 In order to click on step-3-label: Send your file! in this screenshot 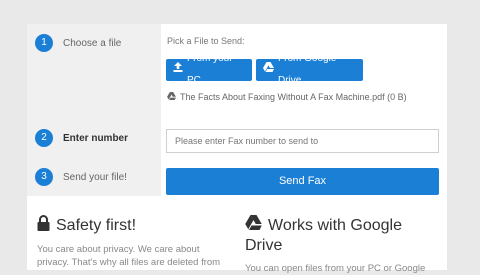, I will do `click(95, 177)`.